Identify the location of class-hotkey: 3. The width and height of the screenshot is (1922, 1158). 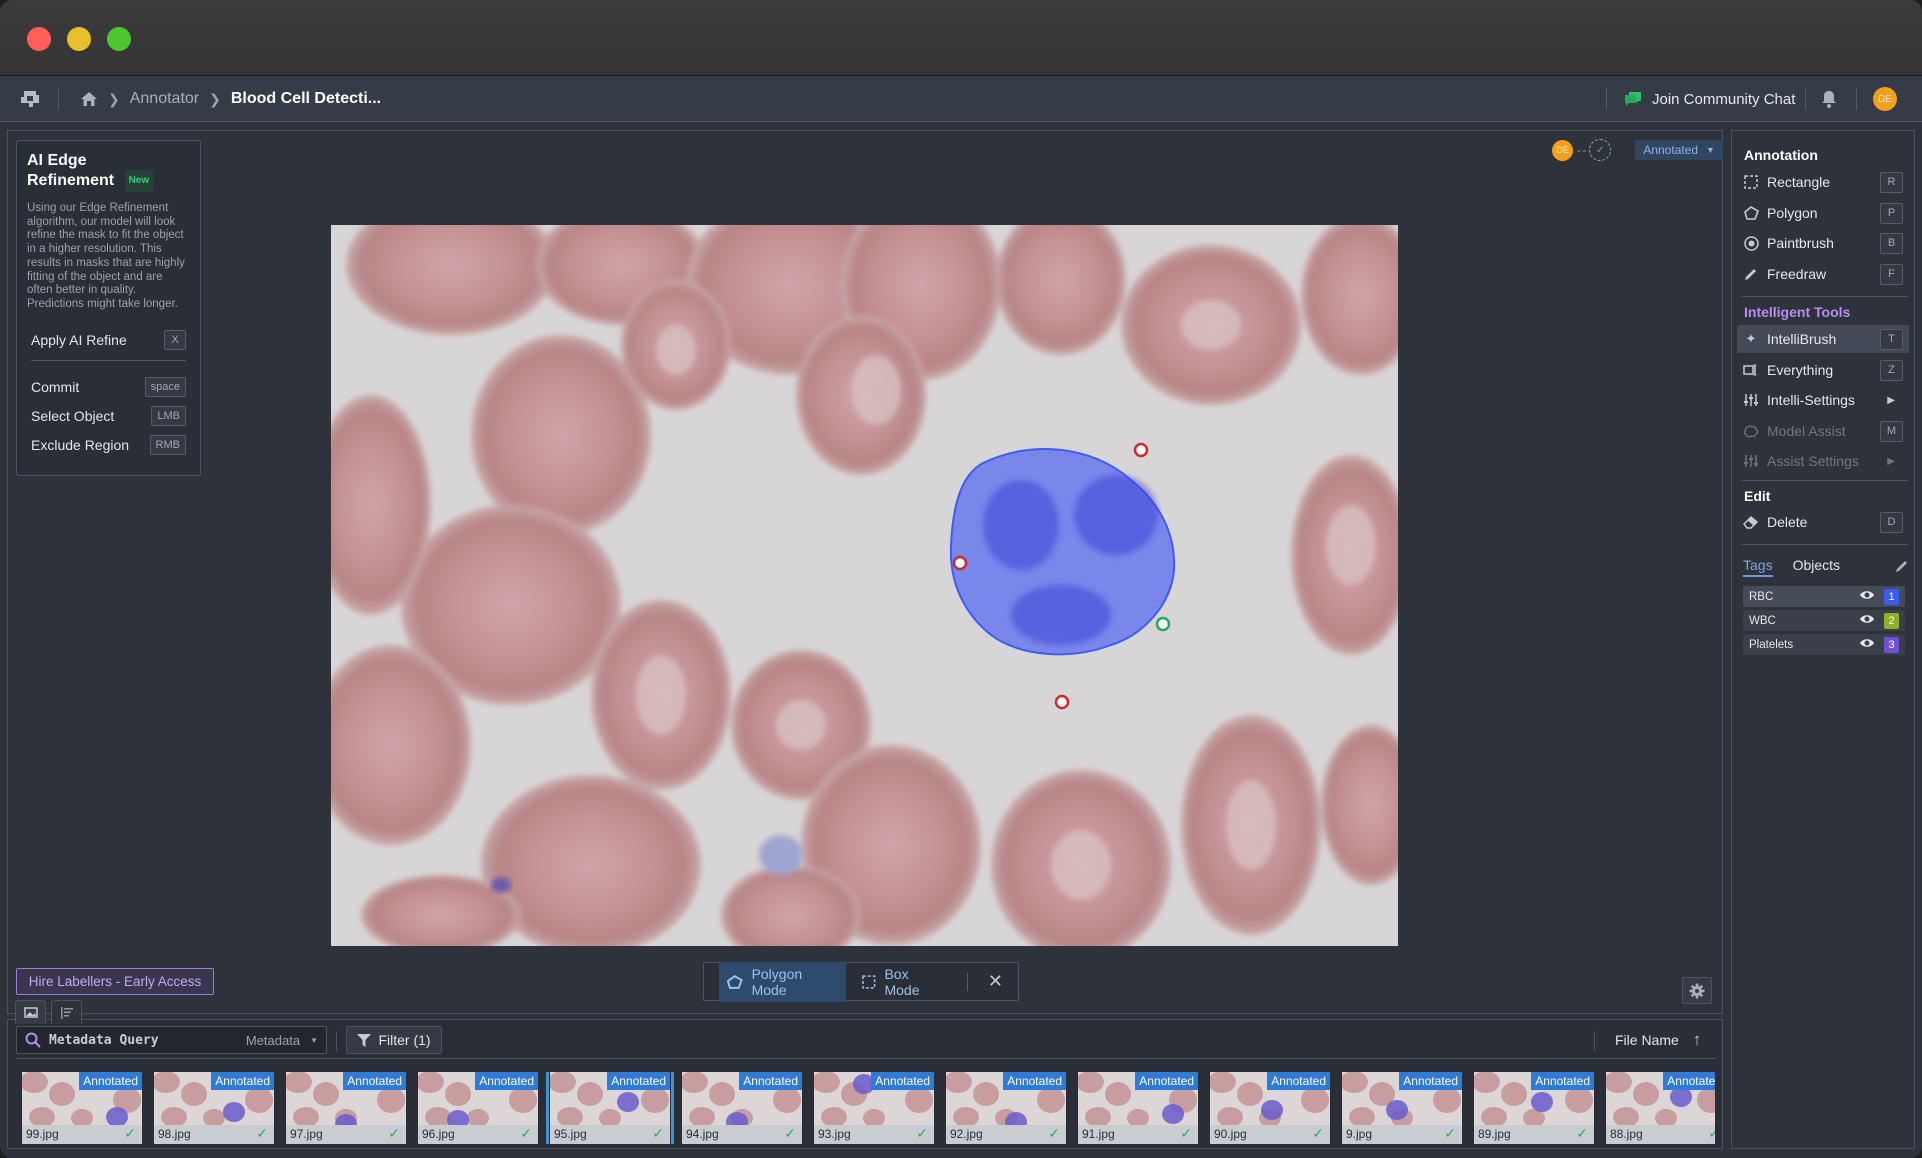
(1891, 644).